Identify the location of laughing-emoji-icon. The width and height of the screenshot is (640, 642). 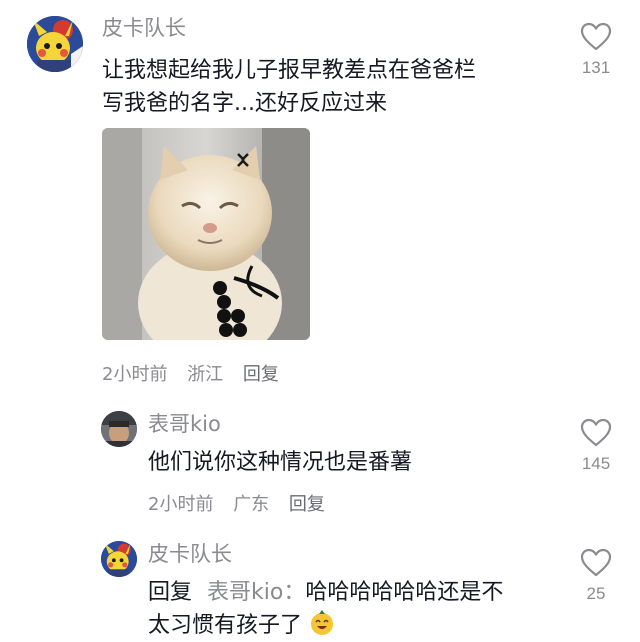
(322, 622).